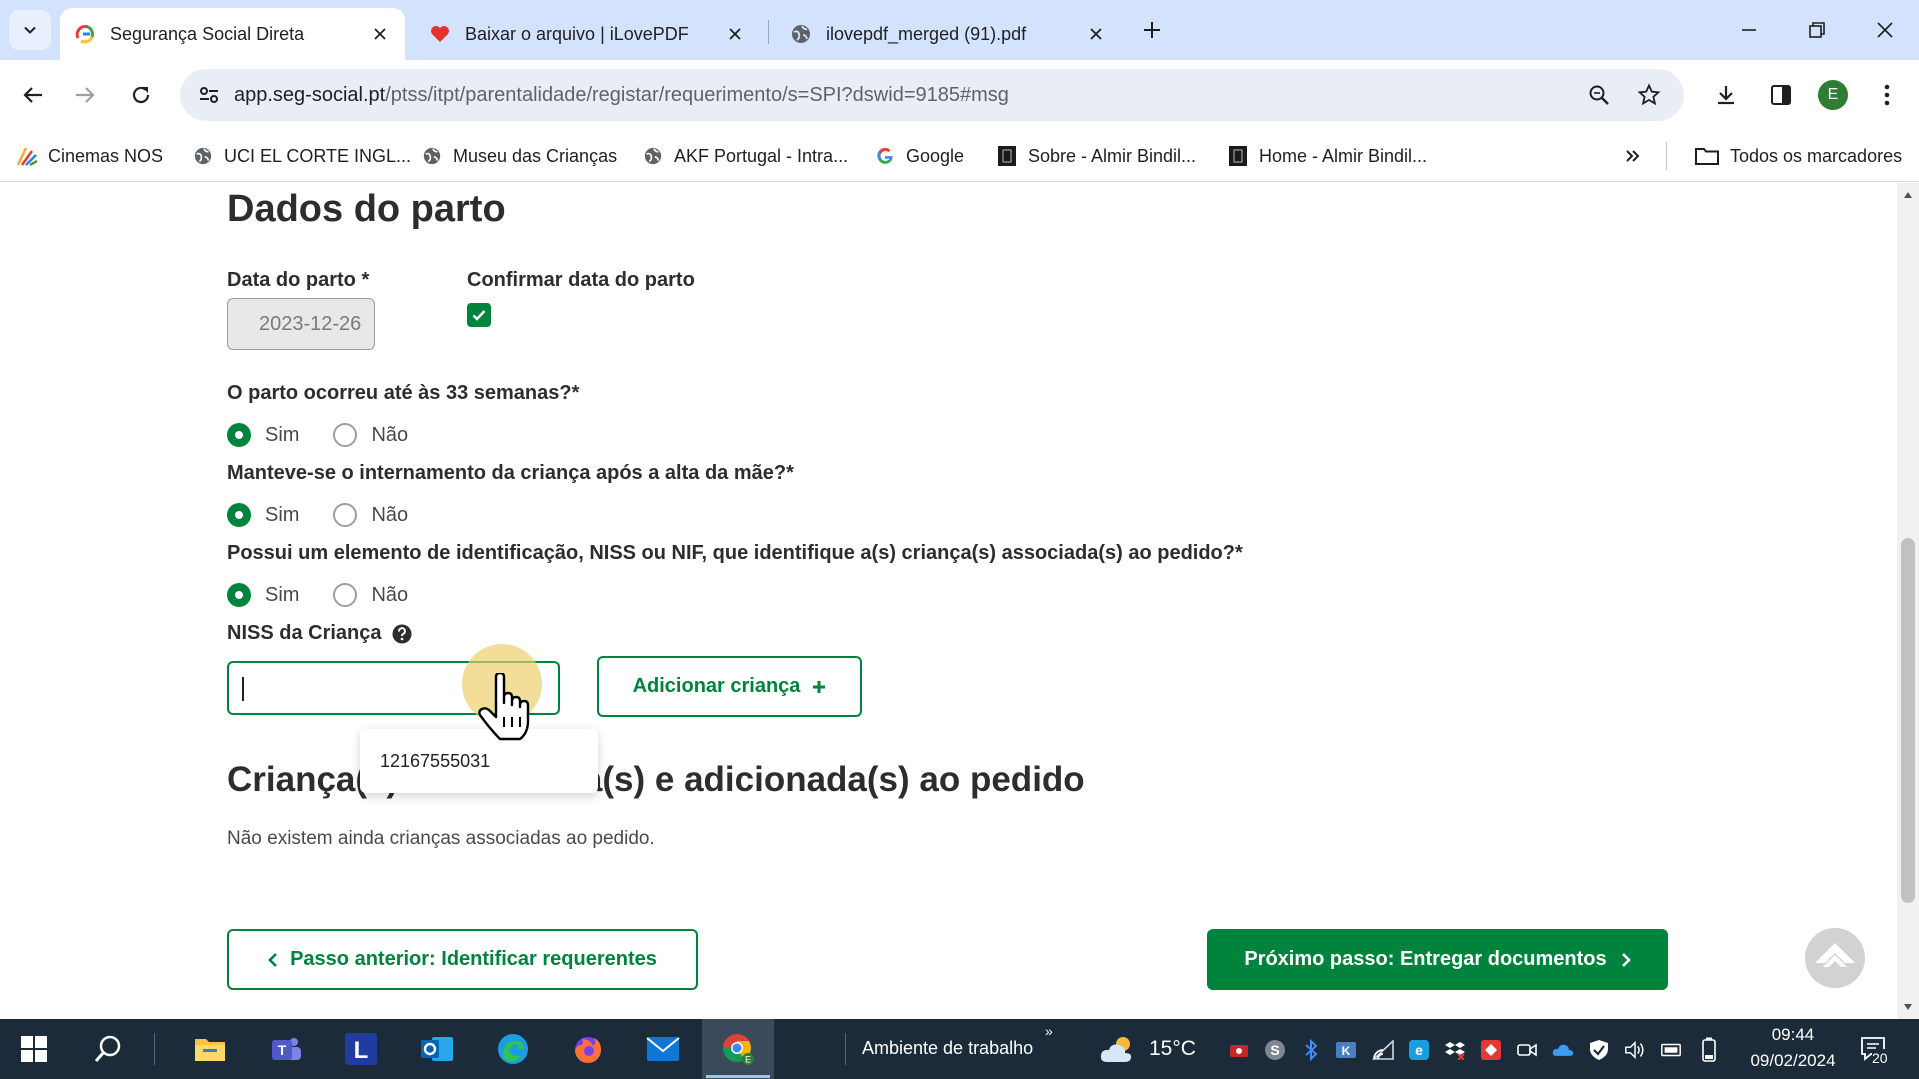 Image resolution: width=1919 pixels, height=1079 pixels. I want to click on checkmark-icon, so click(479, 315).